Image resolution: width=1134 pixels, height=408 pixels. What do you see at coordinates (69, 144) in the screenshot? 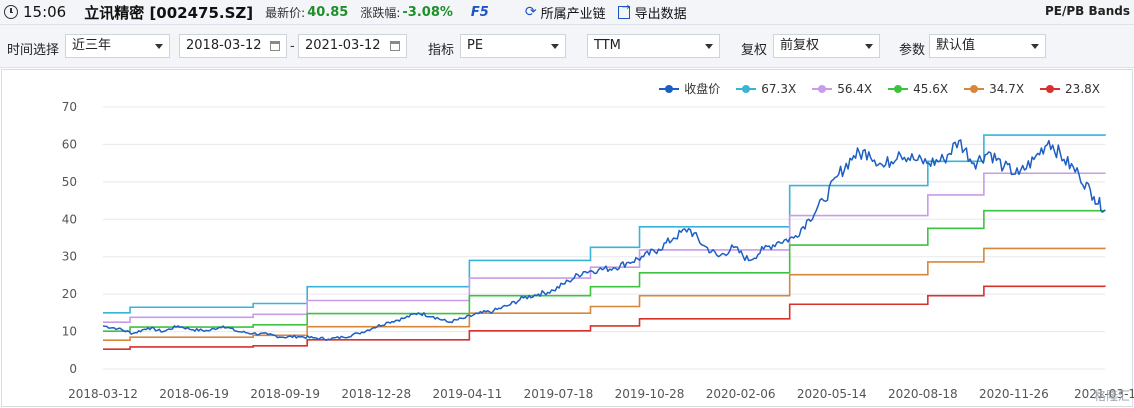
I see `y-tick-label: 60` at bounding box center [69, 144].